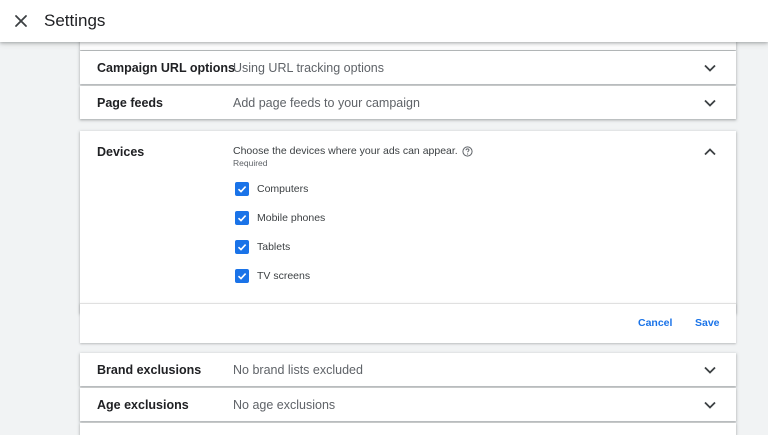 This screenshot has height=435, width=768. I want to click on row-label: Page feeds, so click(130, 102).